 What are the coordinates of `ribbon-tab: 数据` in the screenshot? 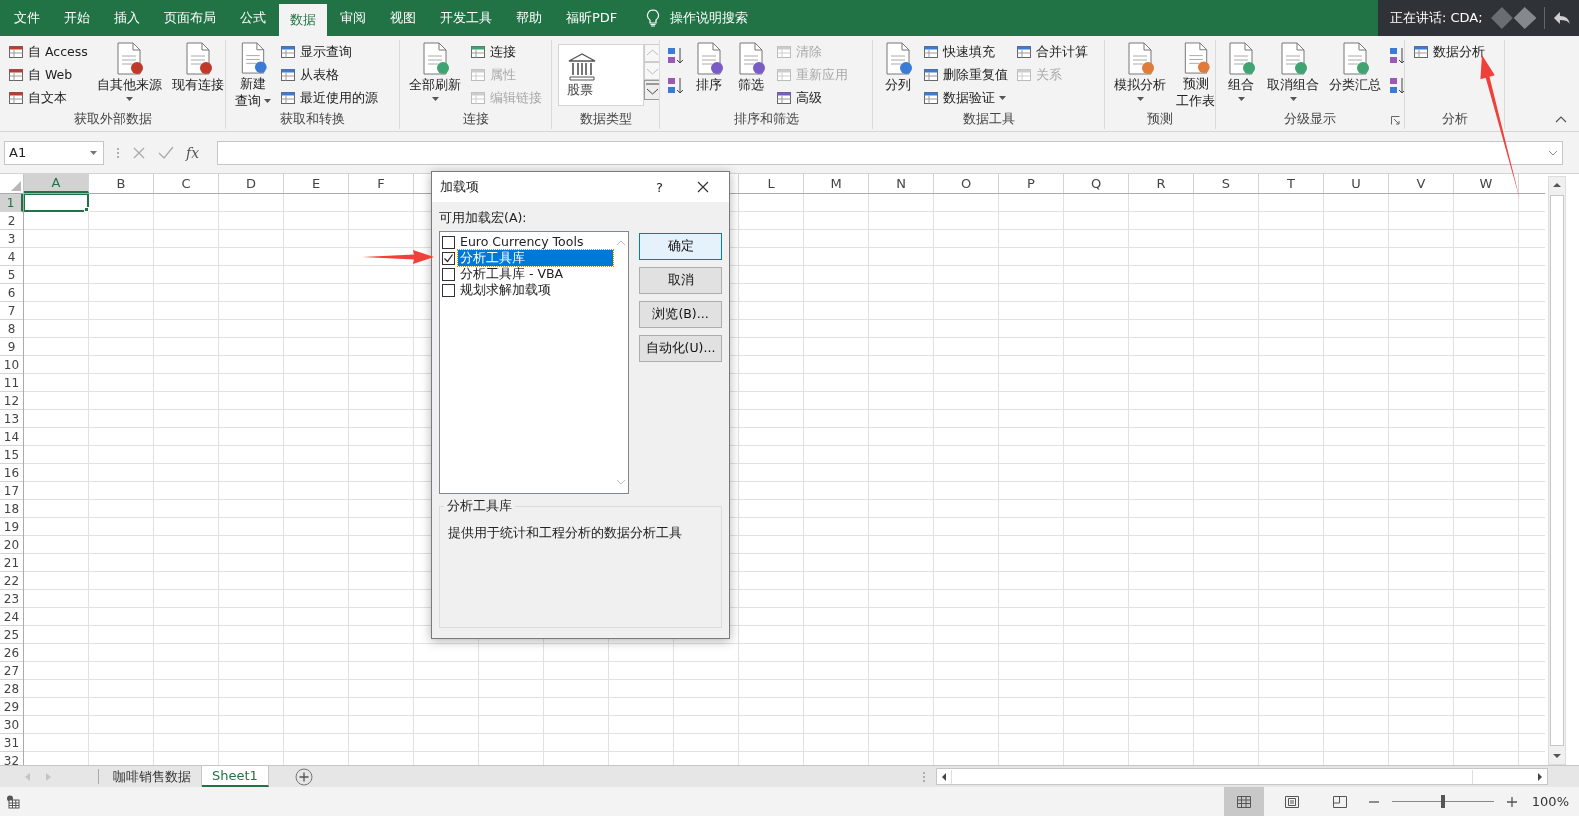 It's located at (303, 20).